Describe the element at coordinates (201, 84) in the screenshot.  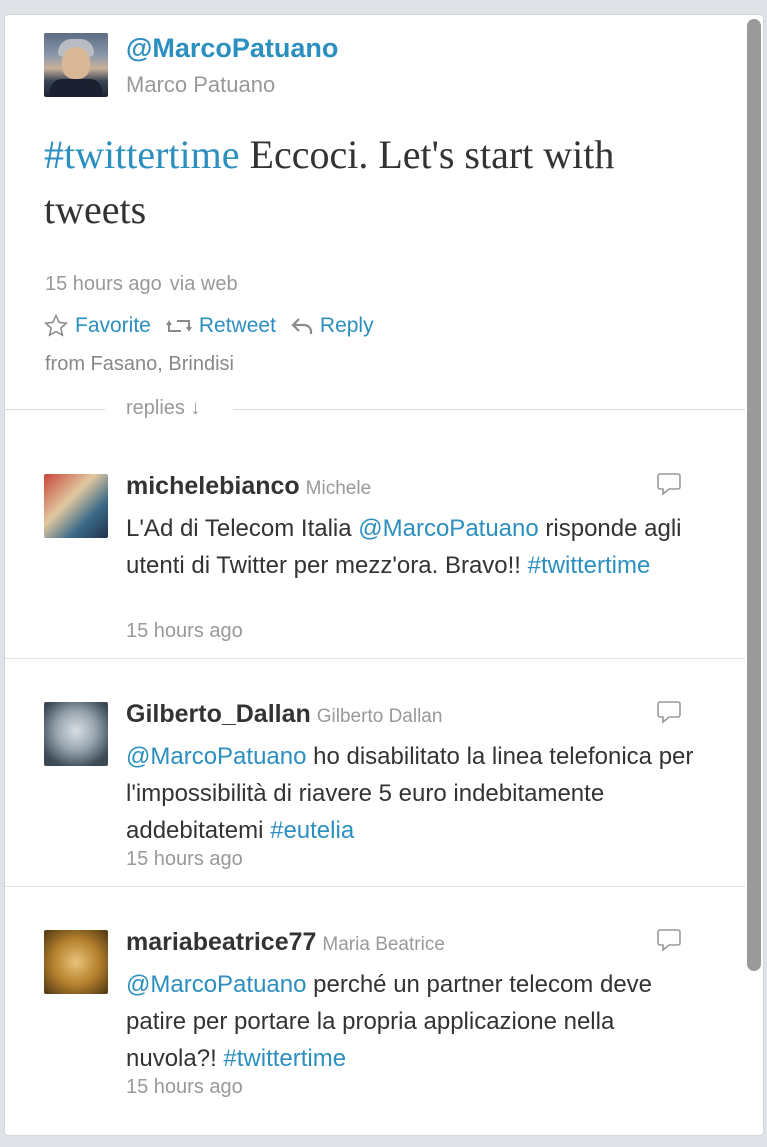
I see `author-name: Marco Patuano` at that location.